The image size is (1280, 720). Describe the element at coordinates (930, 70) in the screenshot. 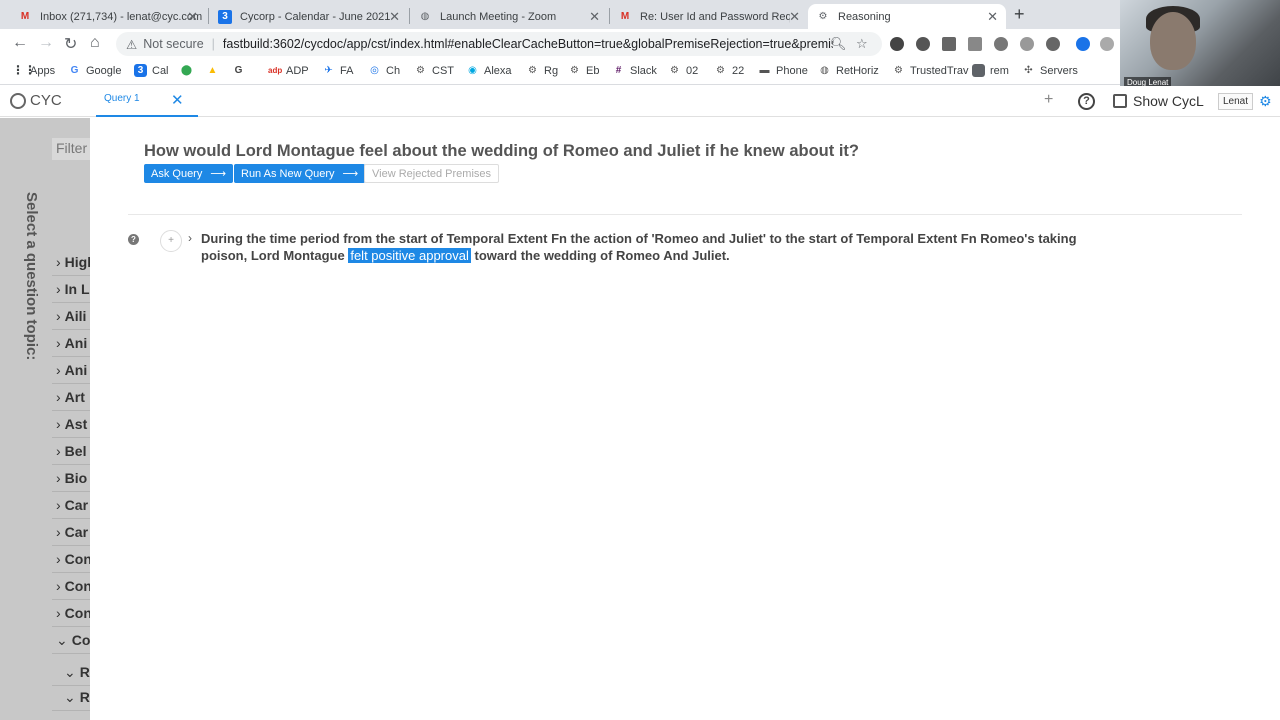

I see `bookmark-trustedtrav: ⚙ TrustedTrav` at that location.